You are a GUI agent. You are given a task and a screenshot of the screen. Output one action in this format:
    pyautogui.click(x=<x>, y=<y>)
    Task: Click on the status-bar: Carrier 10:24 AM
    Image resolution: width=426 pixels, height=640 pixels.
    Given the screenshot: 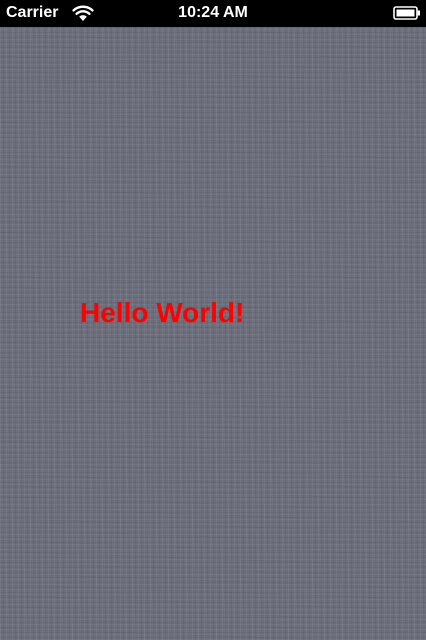 What is the action you would take?
    pyautogui.click(x=213, y=13)
    